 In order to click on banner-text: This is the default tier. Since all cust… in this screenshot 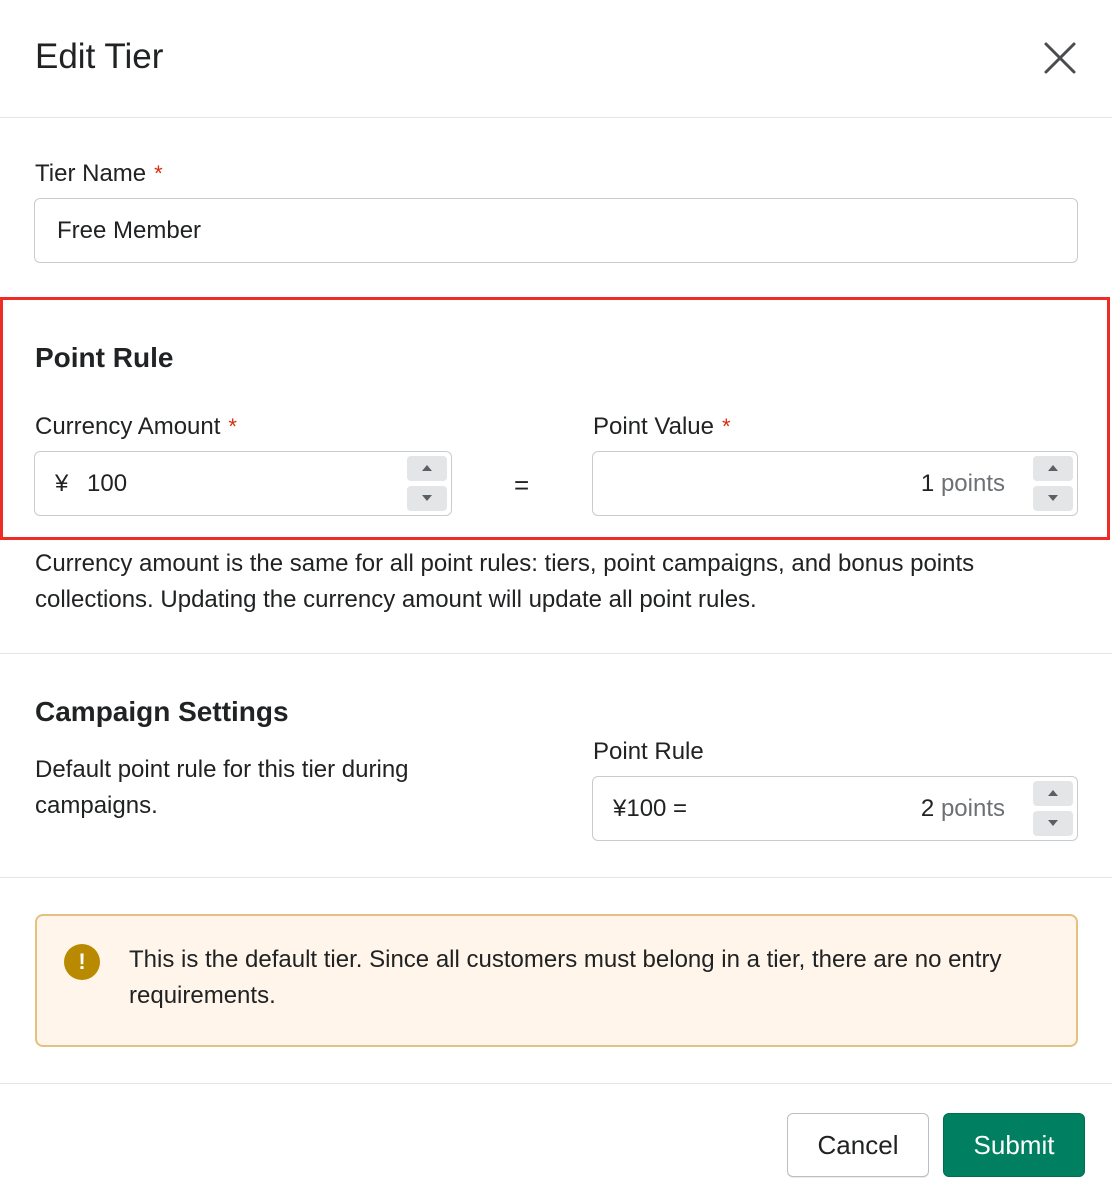, I will do `click(565, 977)`.